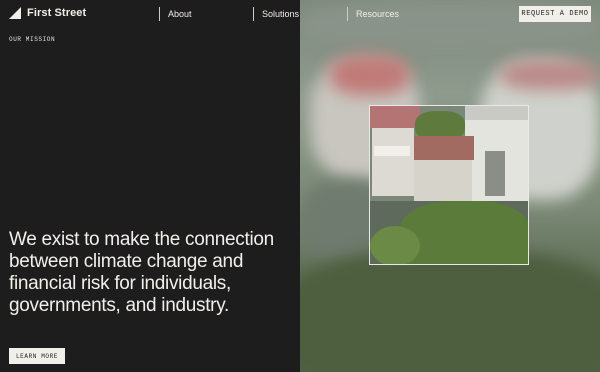 The height and width of the screenshot is (372, 600). I want to click on brand-logo-link: First Street, so click(47, 13).